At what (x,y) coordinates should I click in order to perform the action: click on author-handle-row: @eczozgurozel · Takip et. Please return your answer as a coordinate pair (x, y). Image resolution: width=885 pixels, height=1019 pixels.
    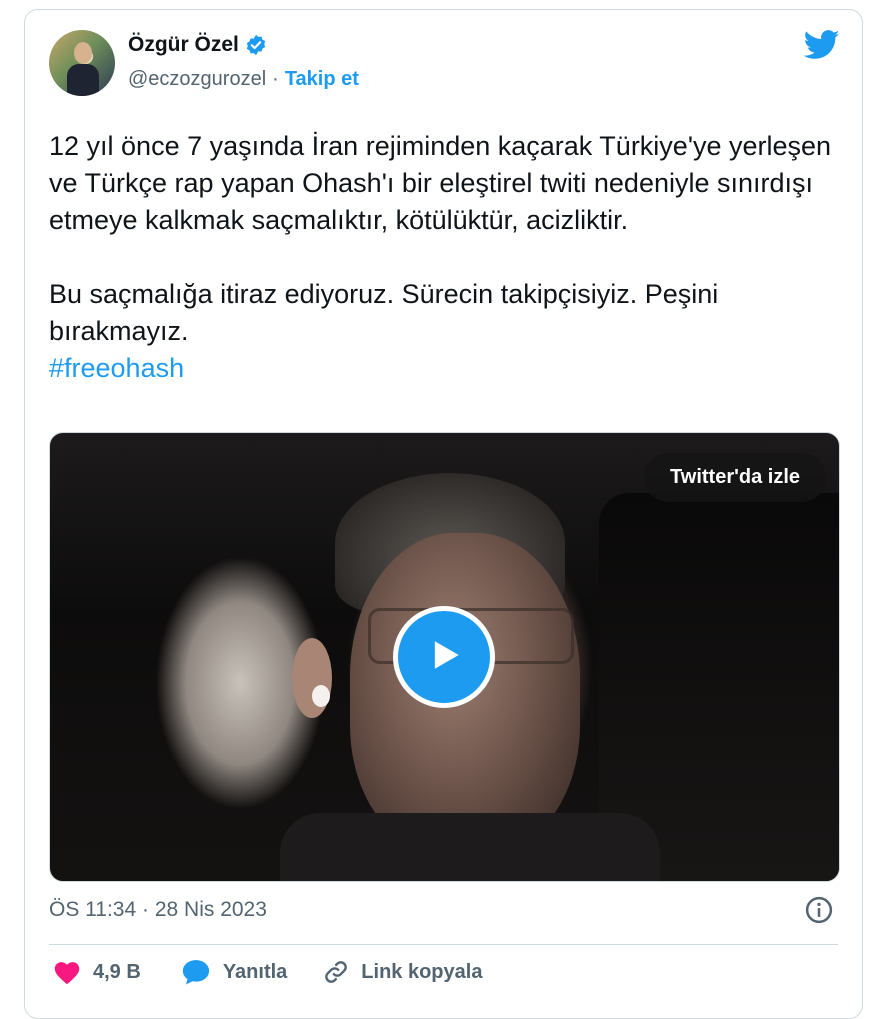
    Looking at the image, I should click on (243, 79).